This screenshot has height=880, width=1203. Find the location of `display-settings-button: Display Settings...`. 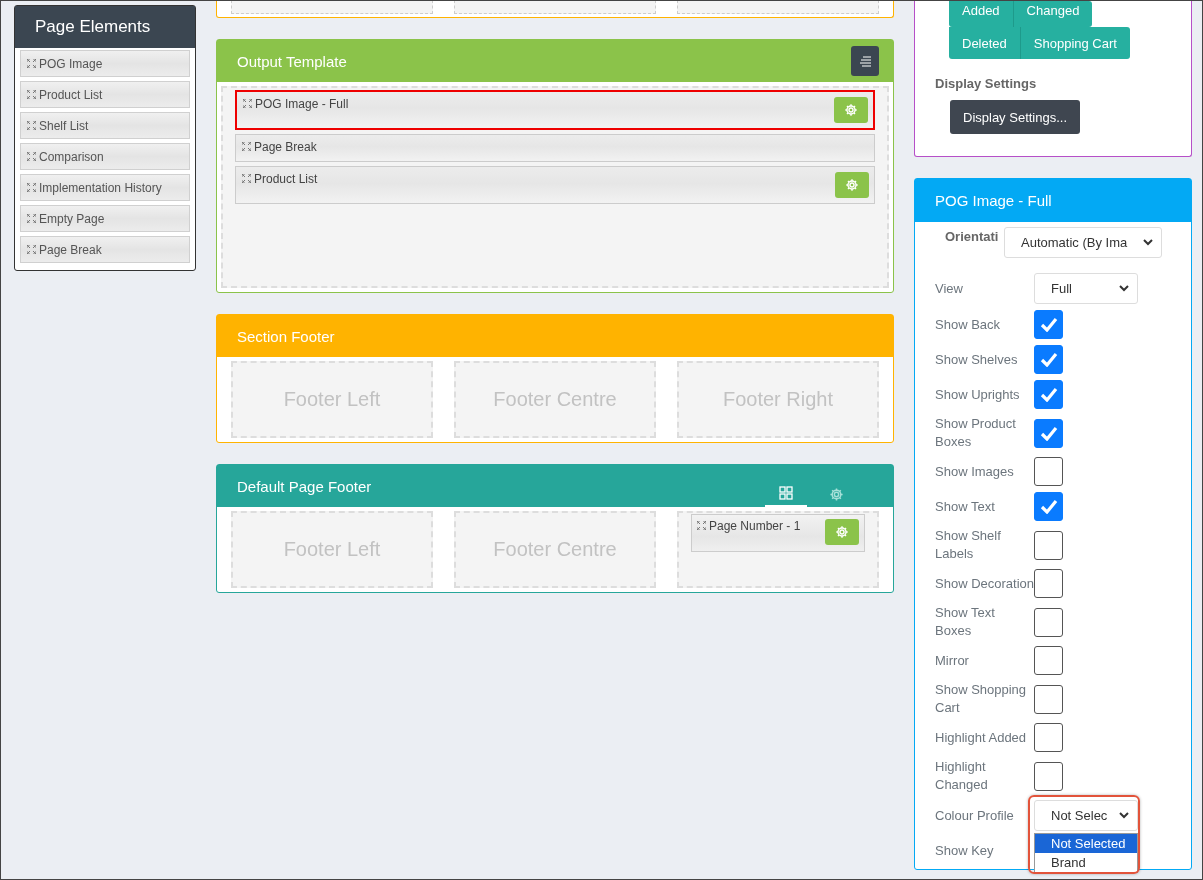

display-settings-button: Display Settings... is located at coordinates (1015, 117).